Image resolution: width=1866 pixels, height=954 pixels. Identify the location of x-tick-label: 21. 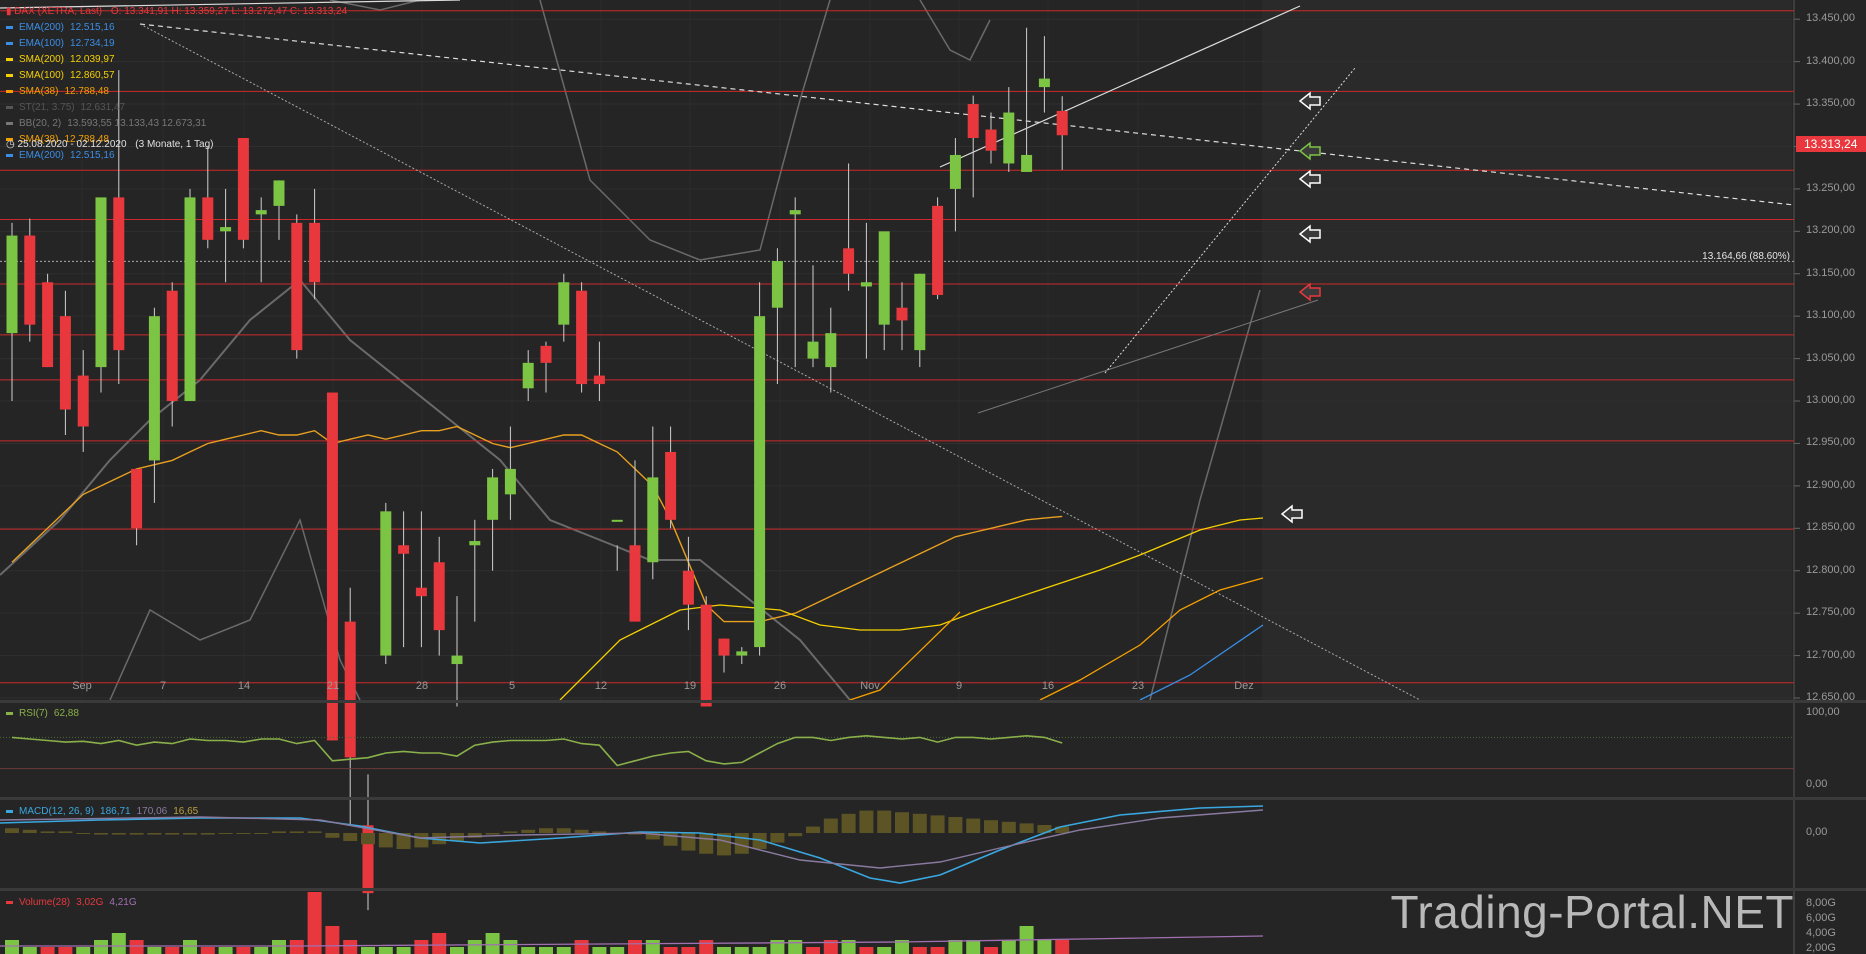
(333, 686).